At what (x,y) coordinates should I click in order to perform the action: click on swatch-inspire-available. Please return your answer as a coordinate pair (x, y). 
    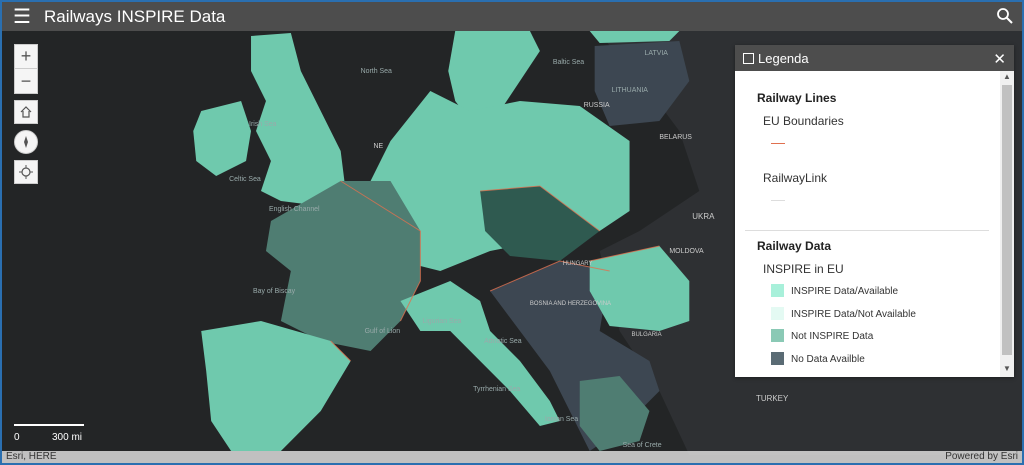
    Looking at the image, I should click on (777, 290).